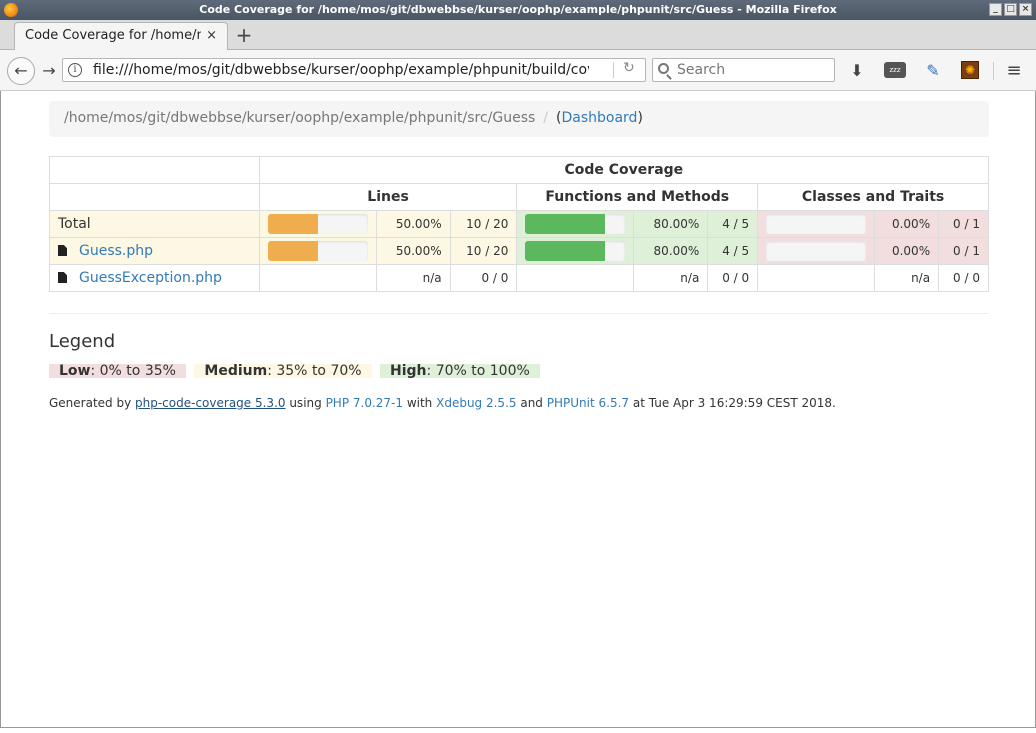 This screenshot has width=1036, height=733. What do you see at coordinates (413, 224) in the screenshot?
I see `lines-percent: 50.00%` at bounding box center [413, 224].